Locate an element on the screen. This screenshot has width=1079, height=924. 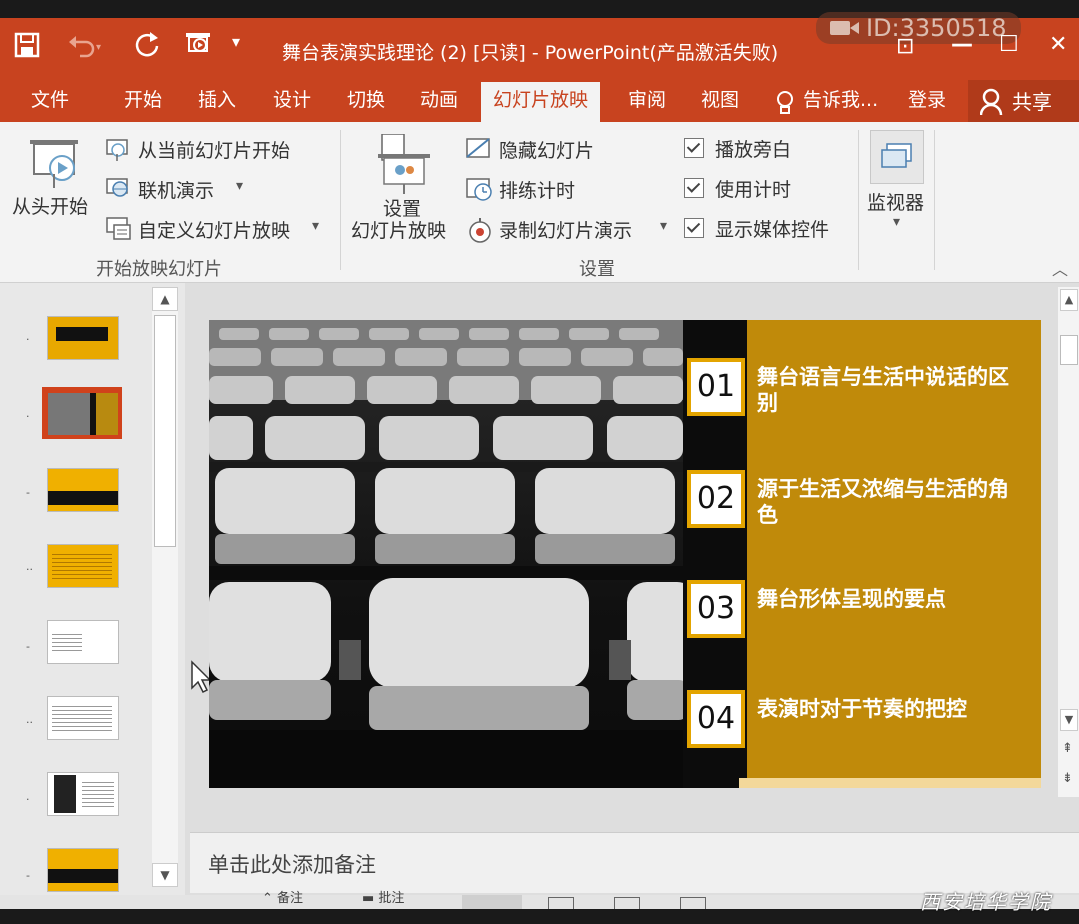
from-current-slide-icon is located at coordinates (117, 150).